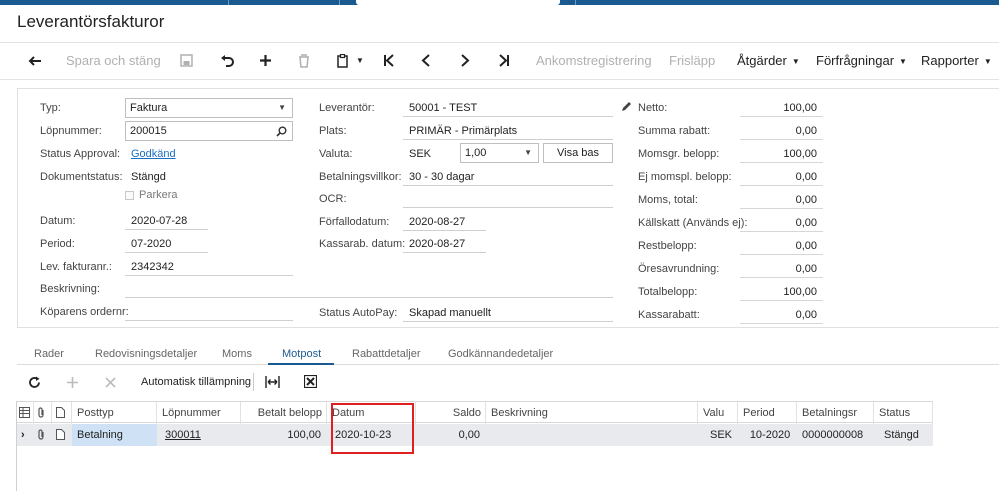 Image resolution: width=999 pixels, height=491 pixels. What do you see at coordinates (653, 108) in the screenshot?
I see `total-label: Netto:` at bounding box center [653, 108].